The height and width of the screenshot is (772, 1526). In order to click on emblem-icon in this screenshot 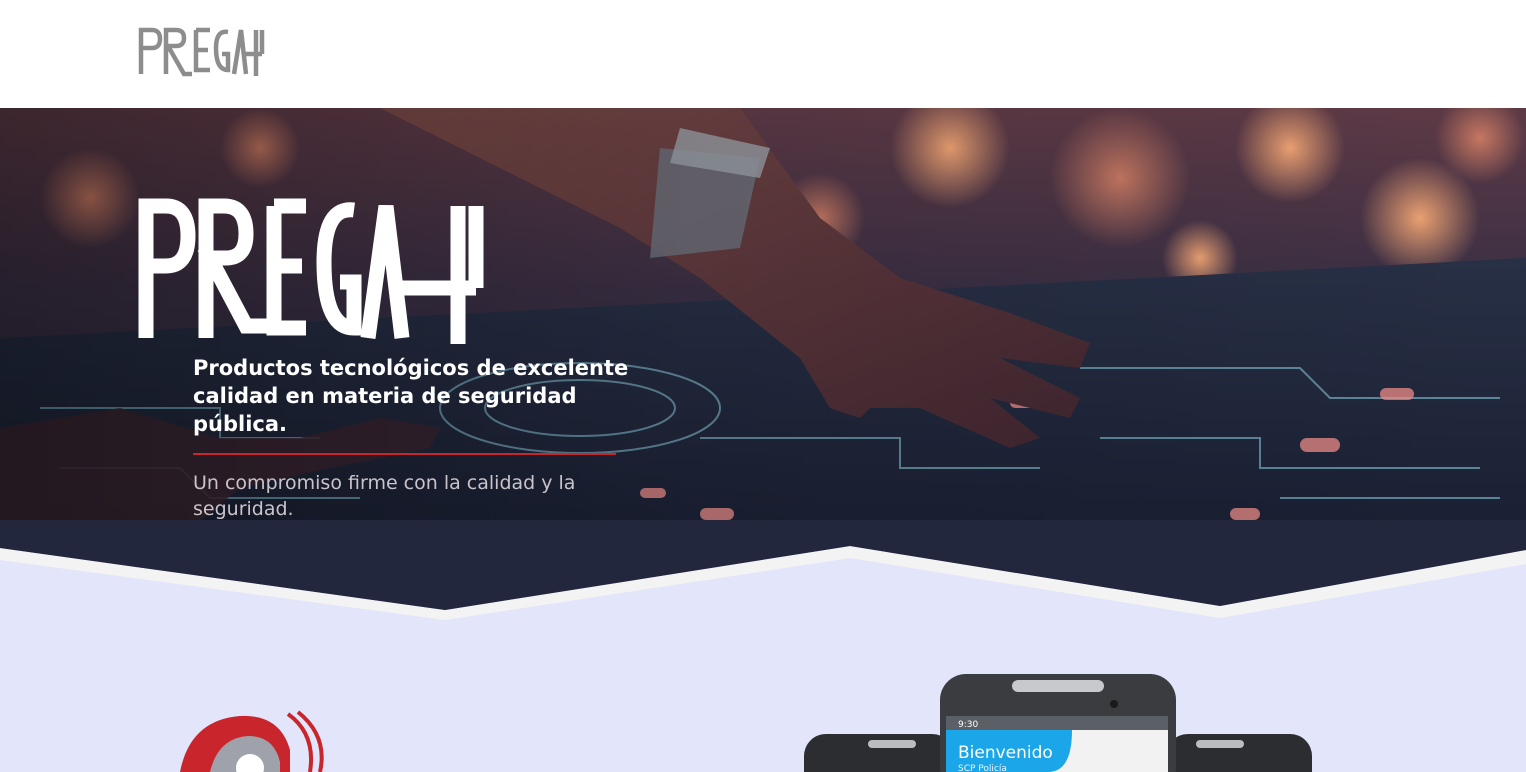, I will do `click(252, 741)`.